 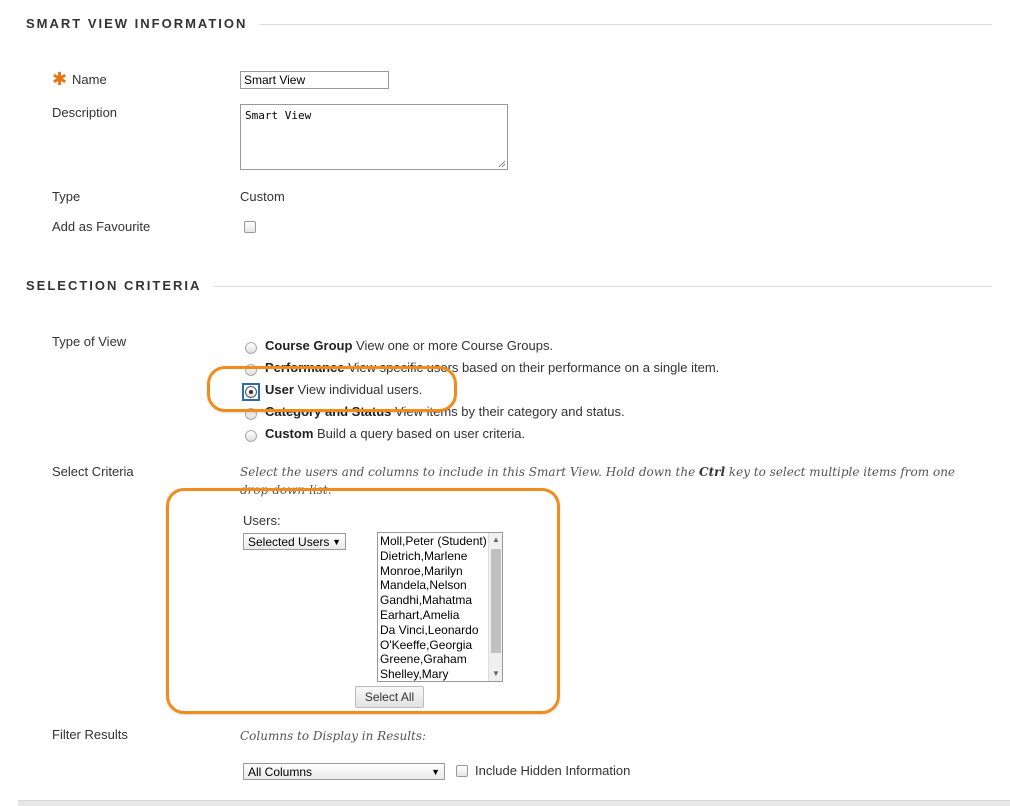 What do you see at coordinates (374, 137) in the screenshot?
I see `description-textarea: Smart View` at bounding box center [374, 137].